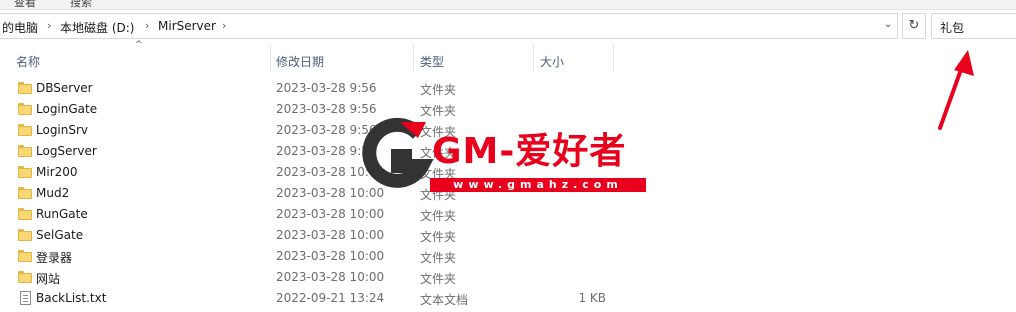 The width and height of the screenshot is (1016, 312). What do you see at coordinates (25, 5) in the screenshot?
I see `ribbon-tab-view: 查看` at bounding box center [25, 5].